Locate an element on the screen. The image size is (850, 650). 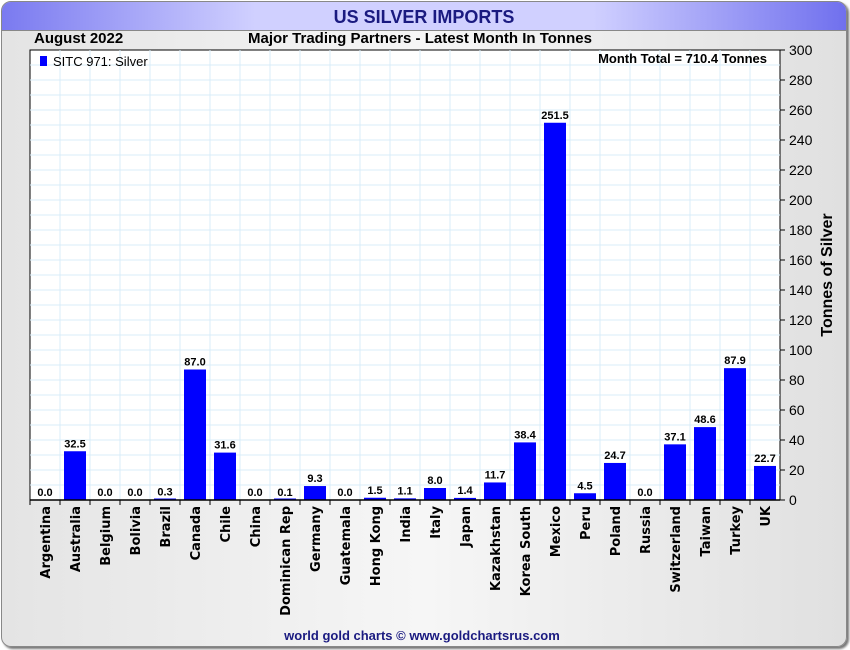
x-tick-label: Bolivia is located at coordinates (136, 530).